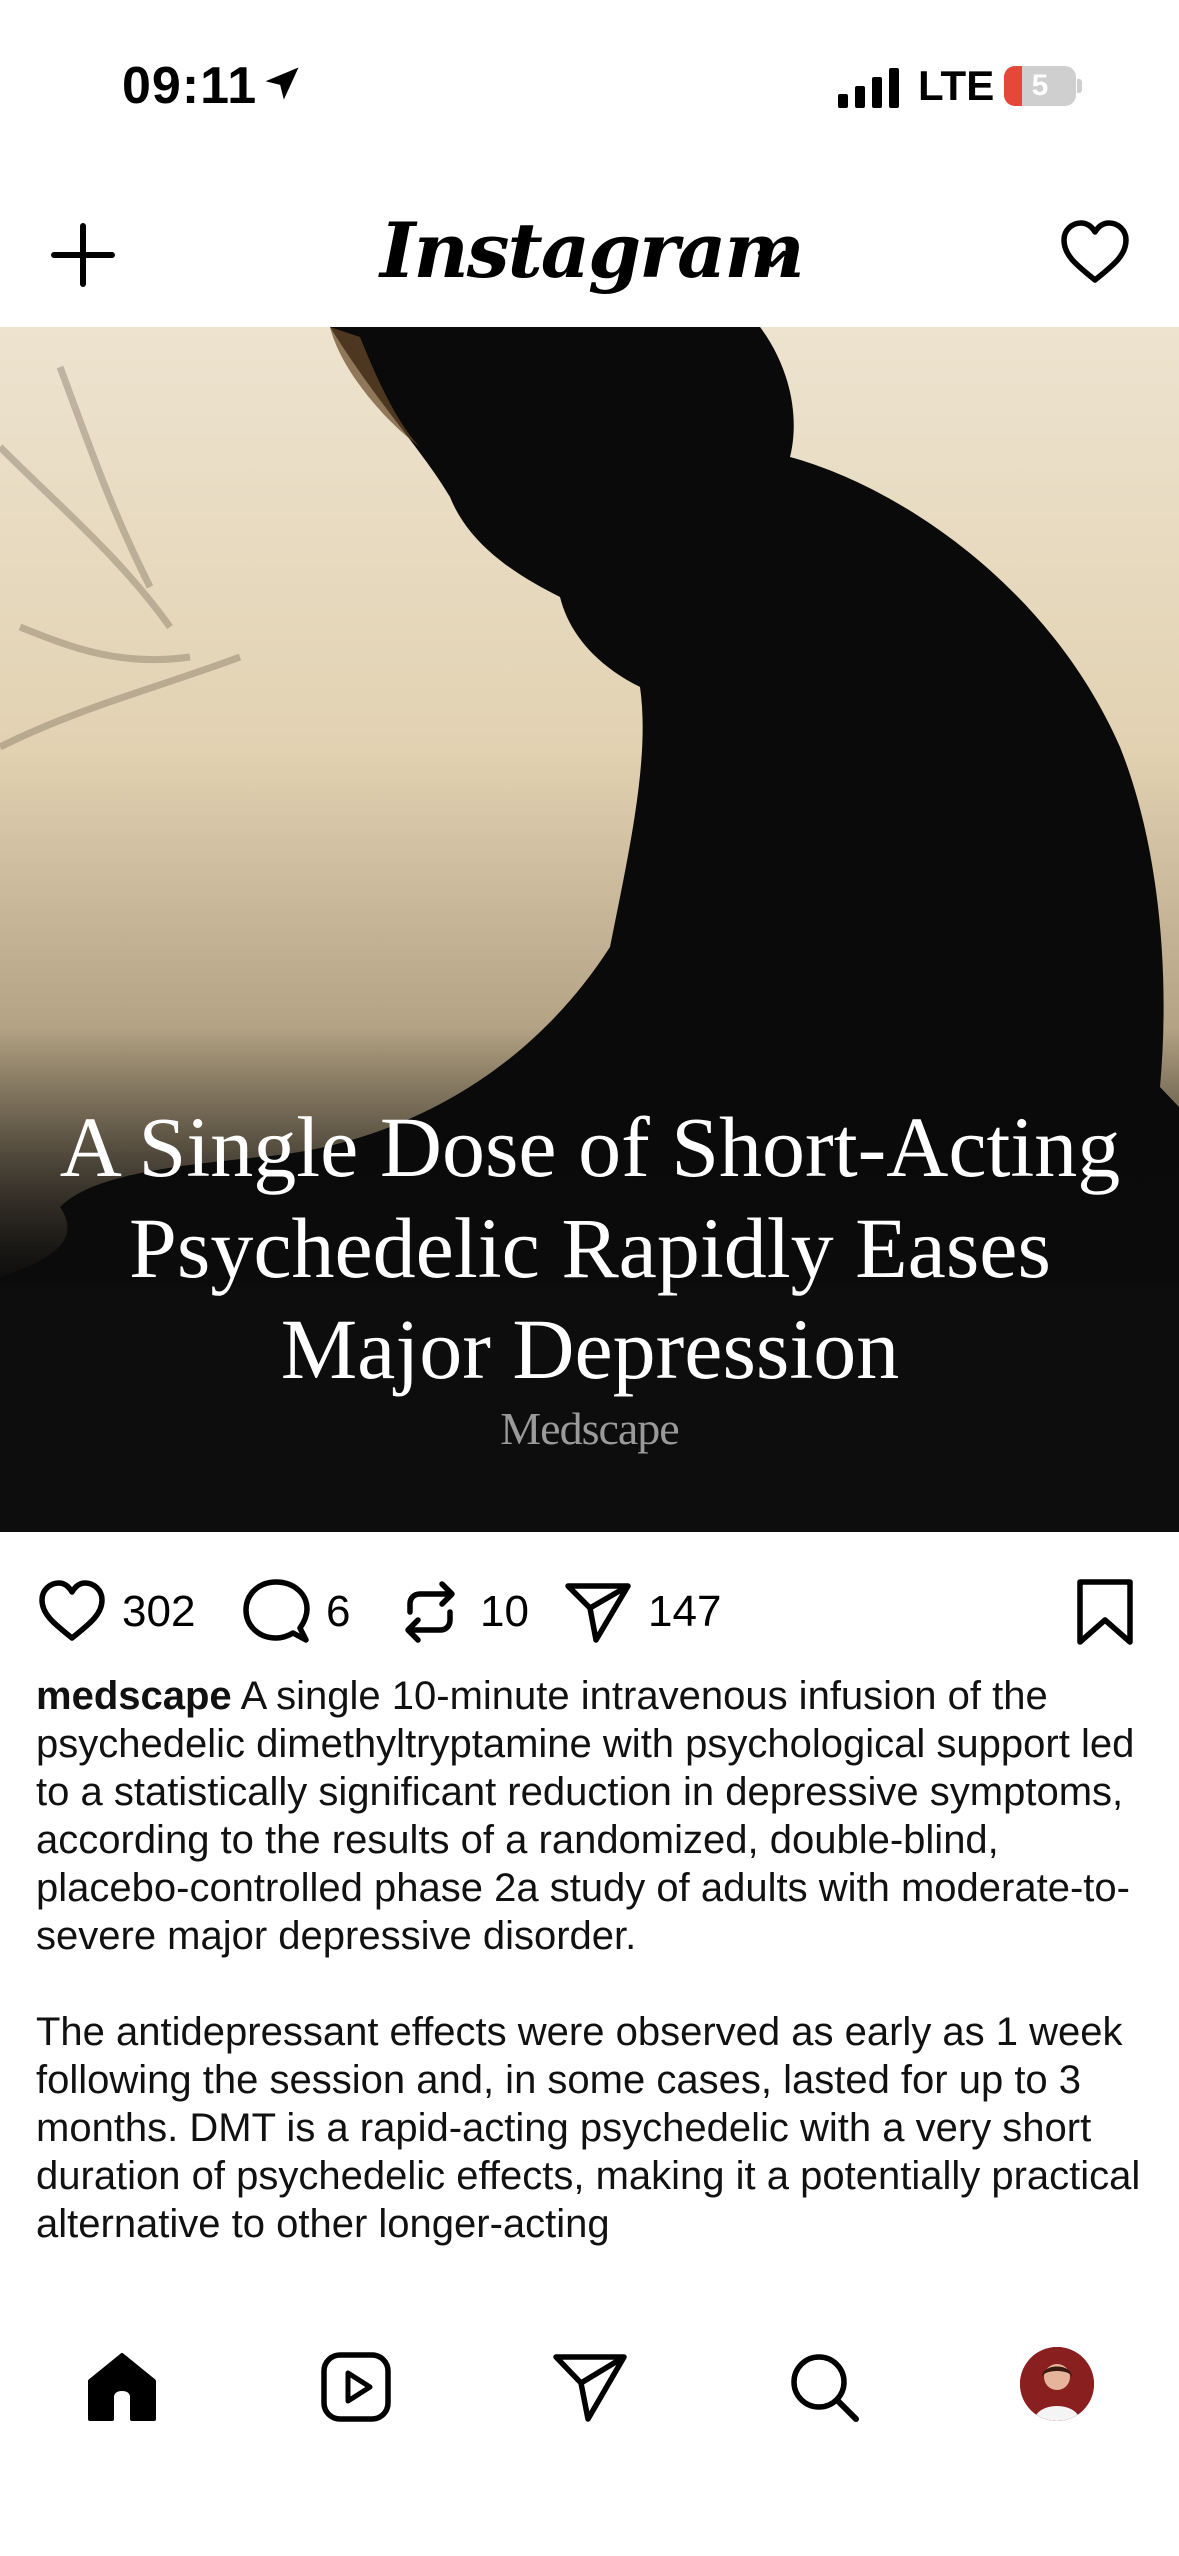 This screenshot has height=2556, width=1179. What do you see at coordinates (122, 2387) in the screenshot?
I see `home-icon` at bounding box center [122, 2387].